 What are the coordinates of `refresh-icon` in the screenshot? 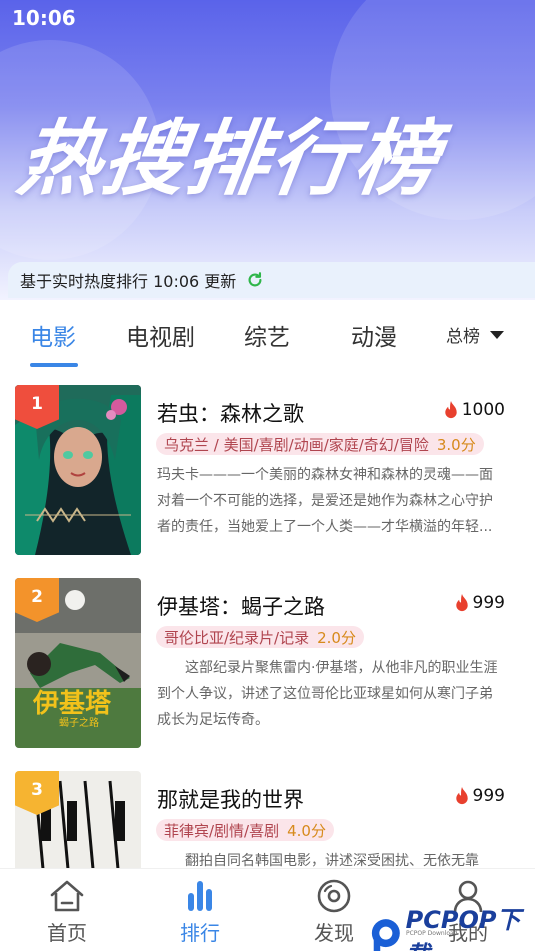 It's located at (255, 280).